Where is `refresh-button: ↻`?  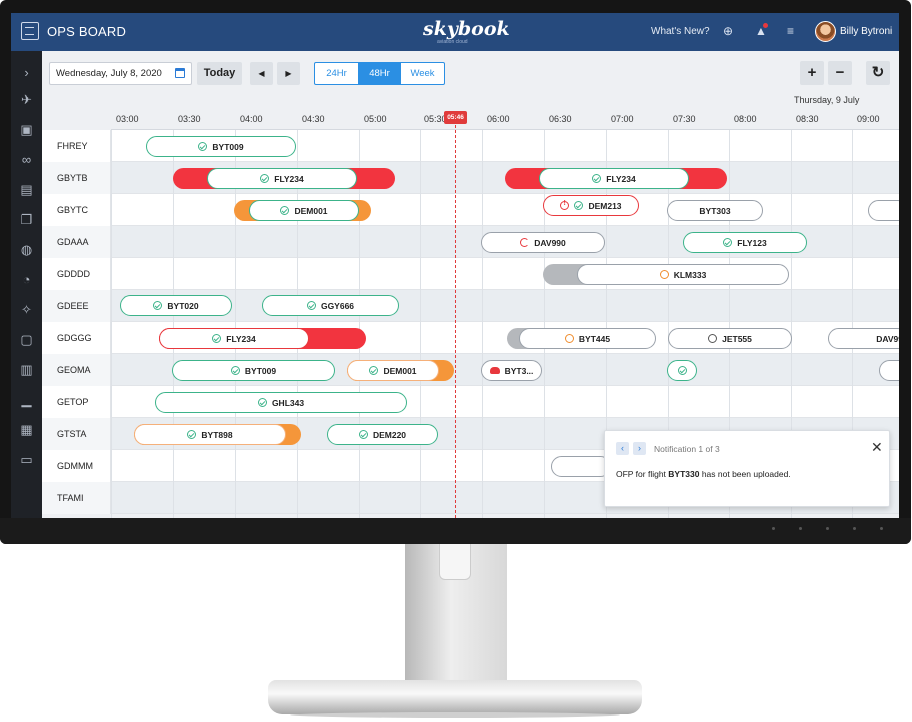 refresh-button: ↻ is located at coordinates (878, 73).